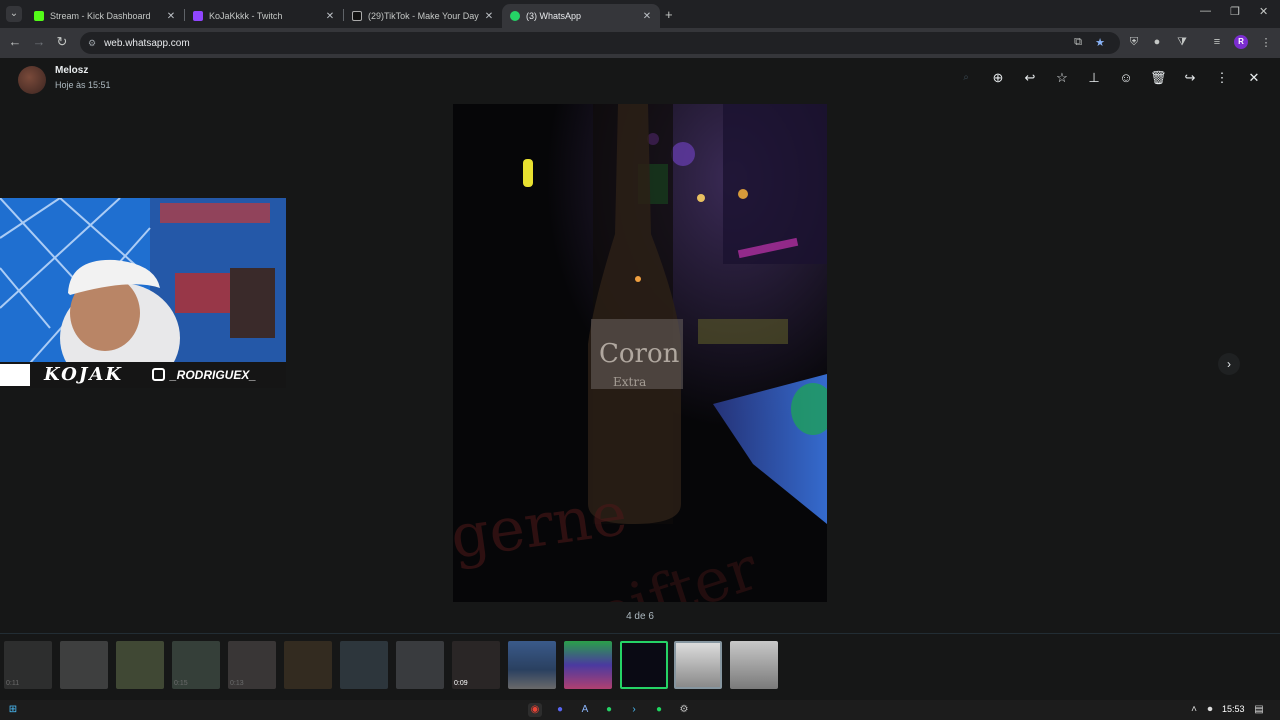 This screenshot has width=1280, height=720. What do you see at coordinates (246, 16) in the screenshot?
I see `tab-label: KoJaKkkk - Twitch` at bounding box center [246, 16].